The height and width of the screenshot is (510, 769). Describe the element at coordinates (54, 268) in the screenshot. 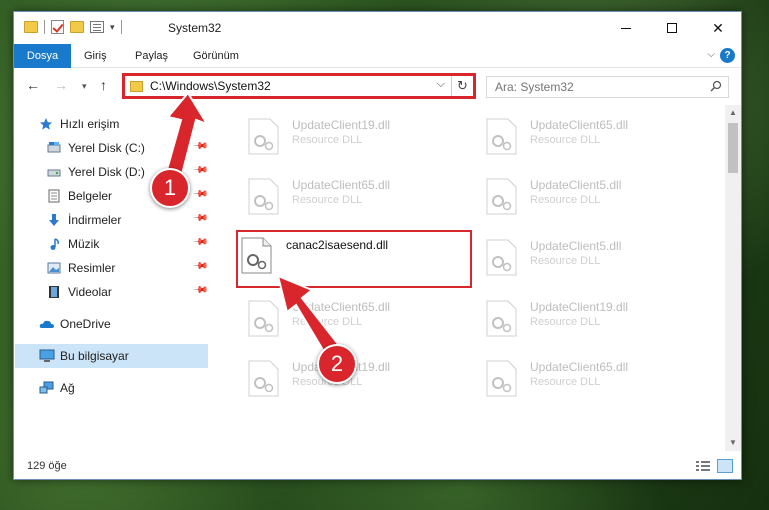

I see `pictures-icon` at that location.